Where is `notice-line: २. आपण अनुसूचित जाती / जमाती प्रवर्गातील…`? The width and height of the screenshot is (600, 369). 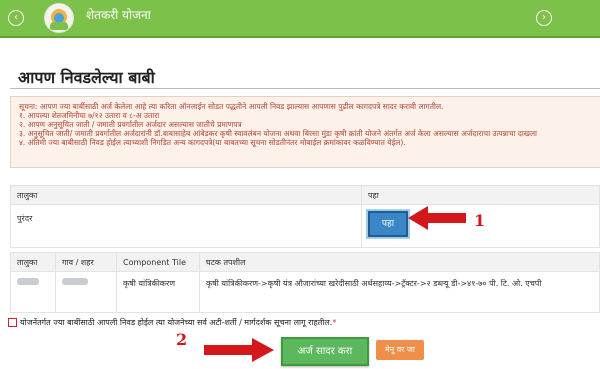 notice-line: २. आपण अनुसूचित जाती / जमाती प्रवर्गातील… is located at coordinates (130, 124).